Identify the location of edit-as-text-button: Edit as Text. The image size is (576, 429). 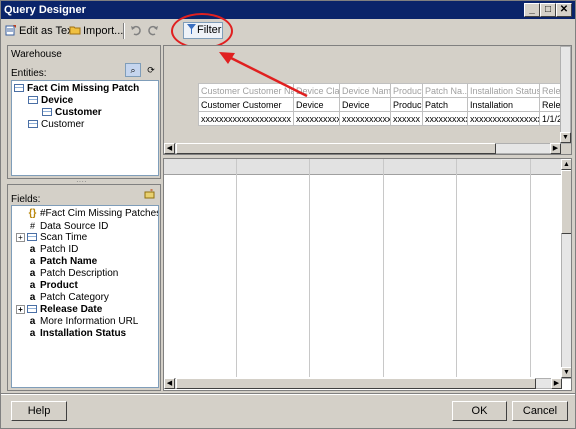
(40, 31).